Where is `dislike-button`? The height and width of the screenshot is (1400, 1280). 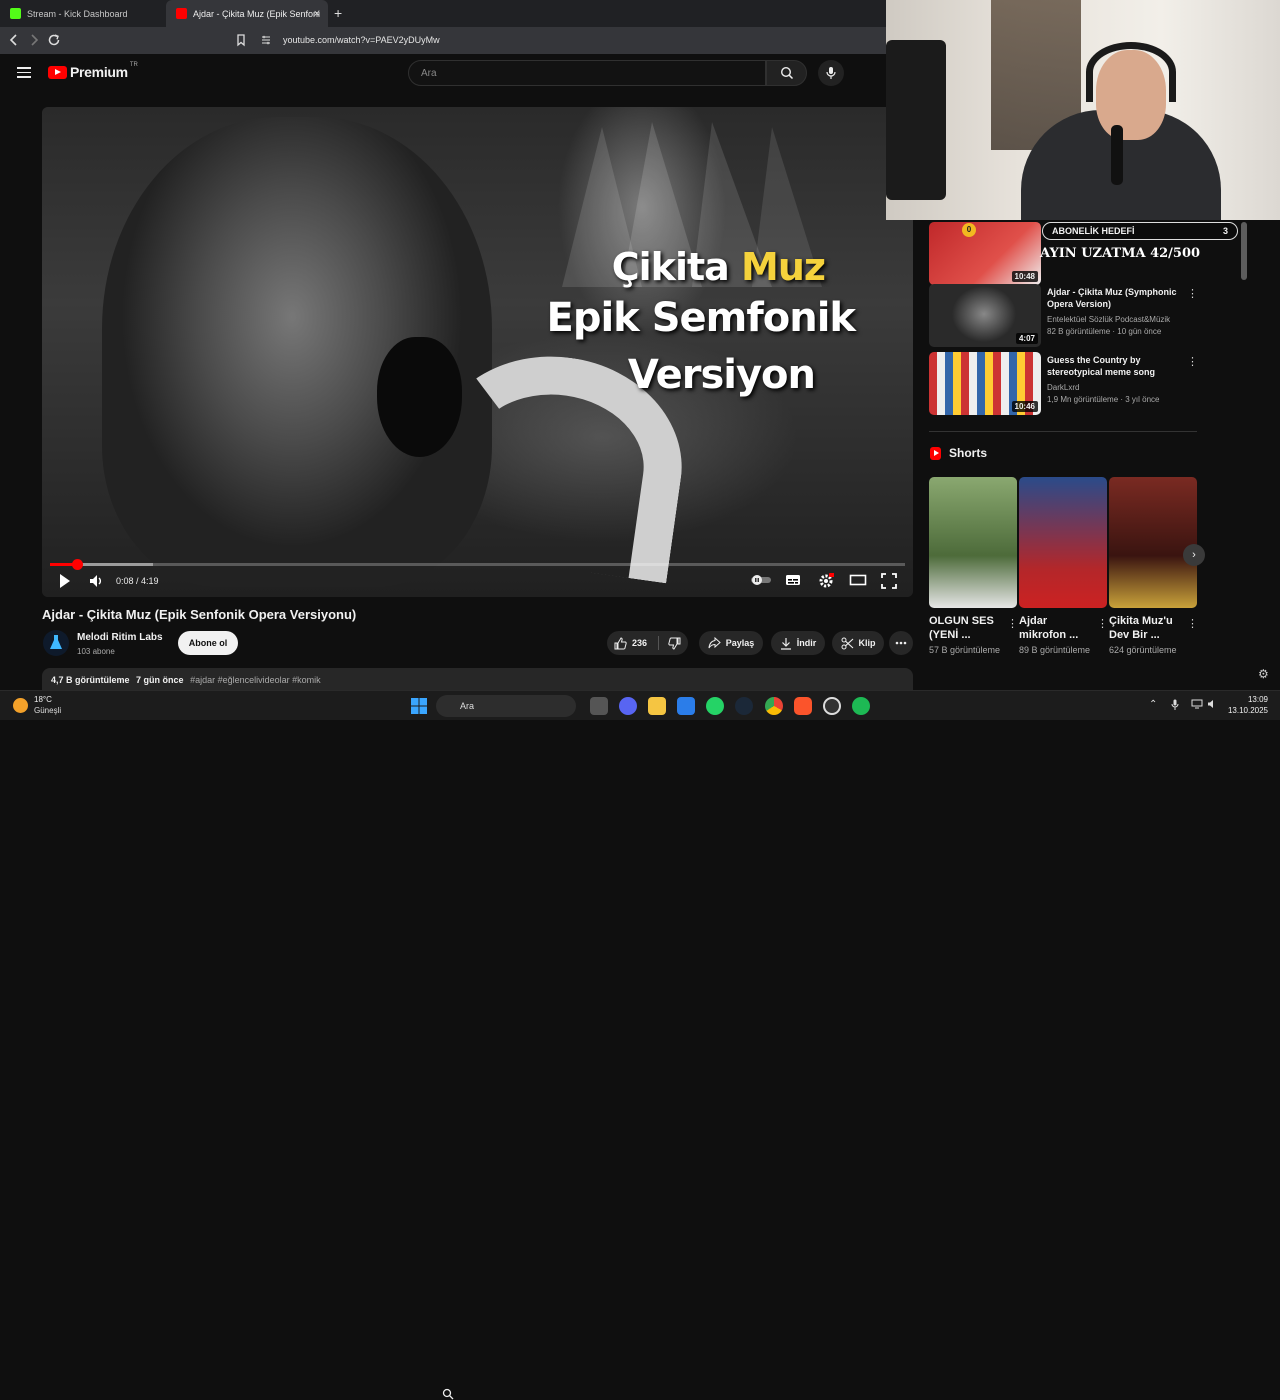
dislike-button is located at coordinates (674, 643).